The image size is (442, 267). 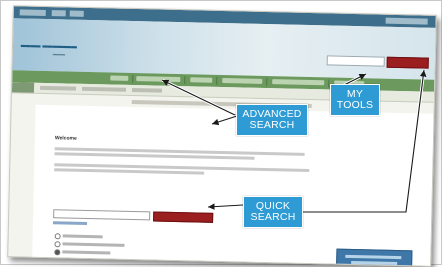 I want to click on callout-advanced-search: ADVANCED SEARCH, so click(x=272, y=120).